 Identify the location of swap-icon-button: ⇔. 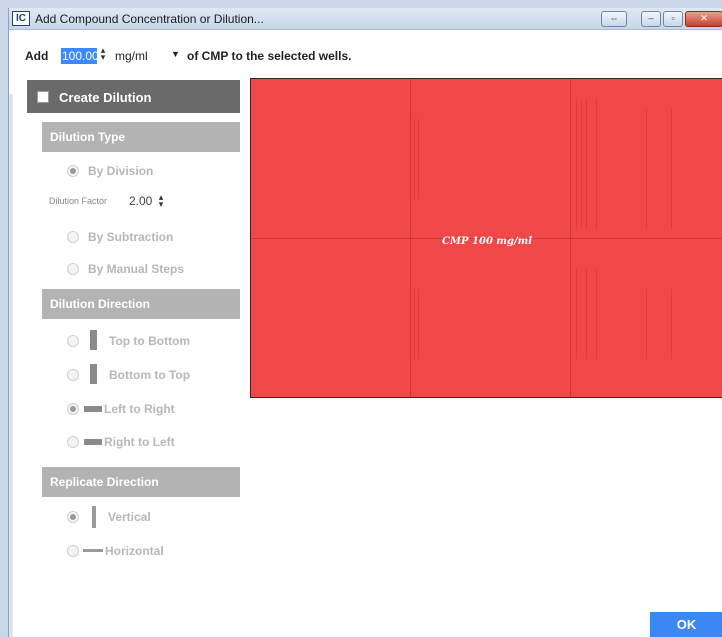
(614, 19).